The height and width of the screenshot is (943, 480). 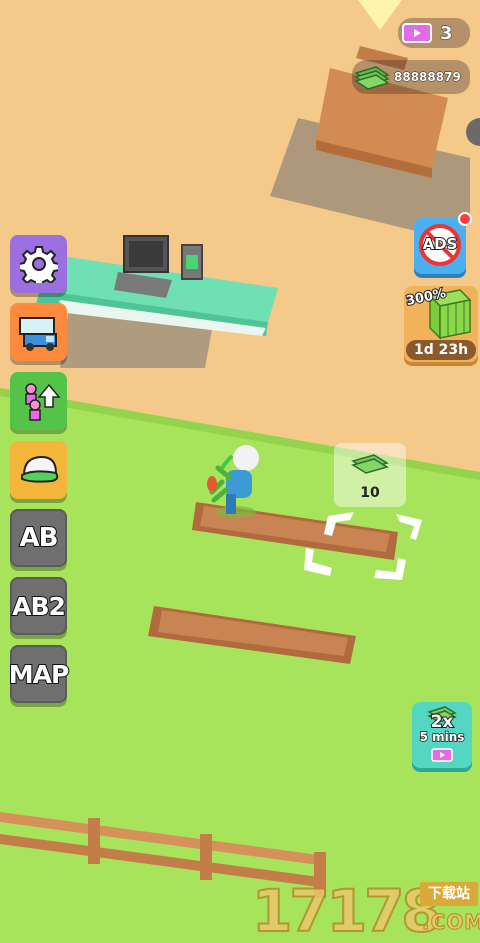 I want to click on map-button-label: MAP, so click(x=39, y=674).